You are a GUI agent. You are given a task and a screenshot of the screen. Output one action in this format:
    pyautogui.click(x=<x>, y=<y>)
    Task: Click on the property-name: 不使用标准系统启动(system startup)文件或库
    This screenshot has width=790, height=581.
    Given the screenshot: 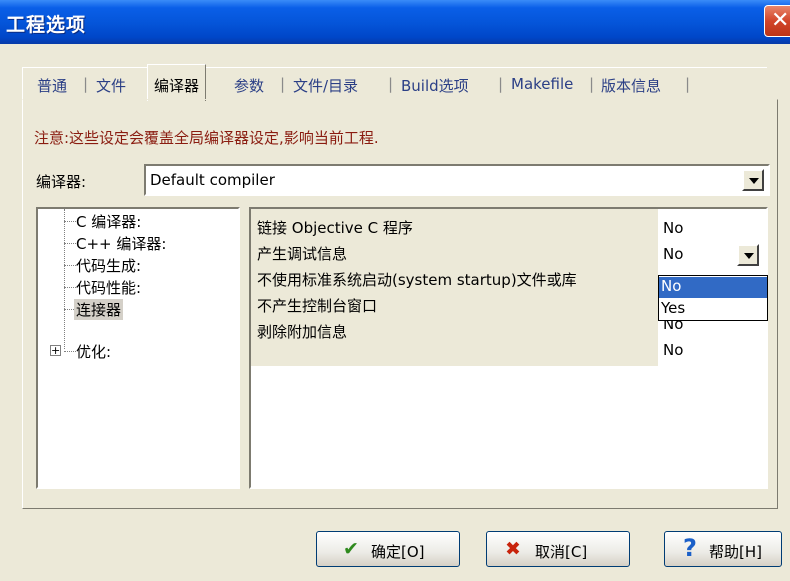 What is the action you would take?
    pyautogui.click(x=417, y=279)
    